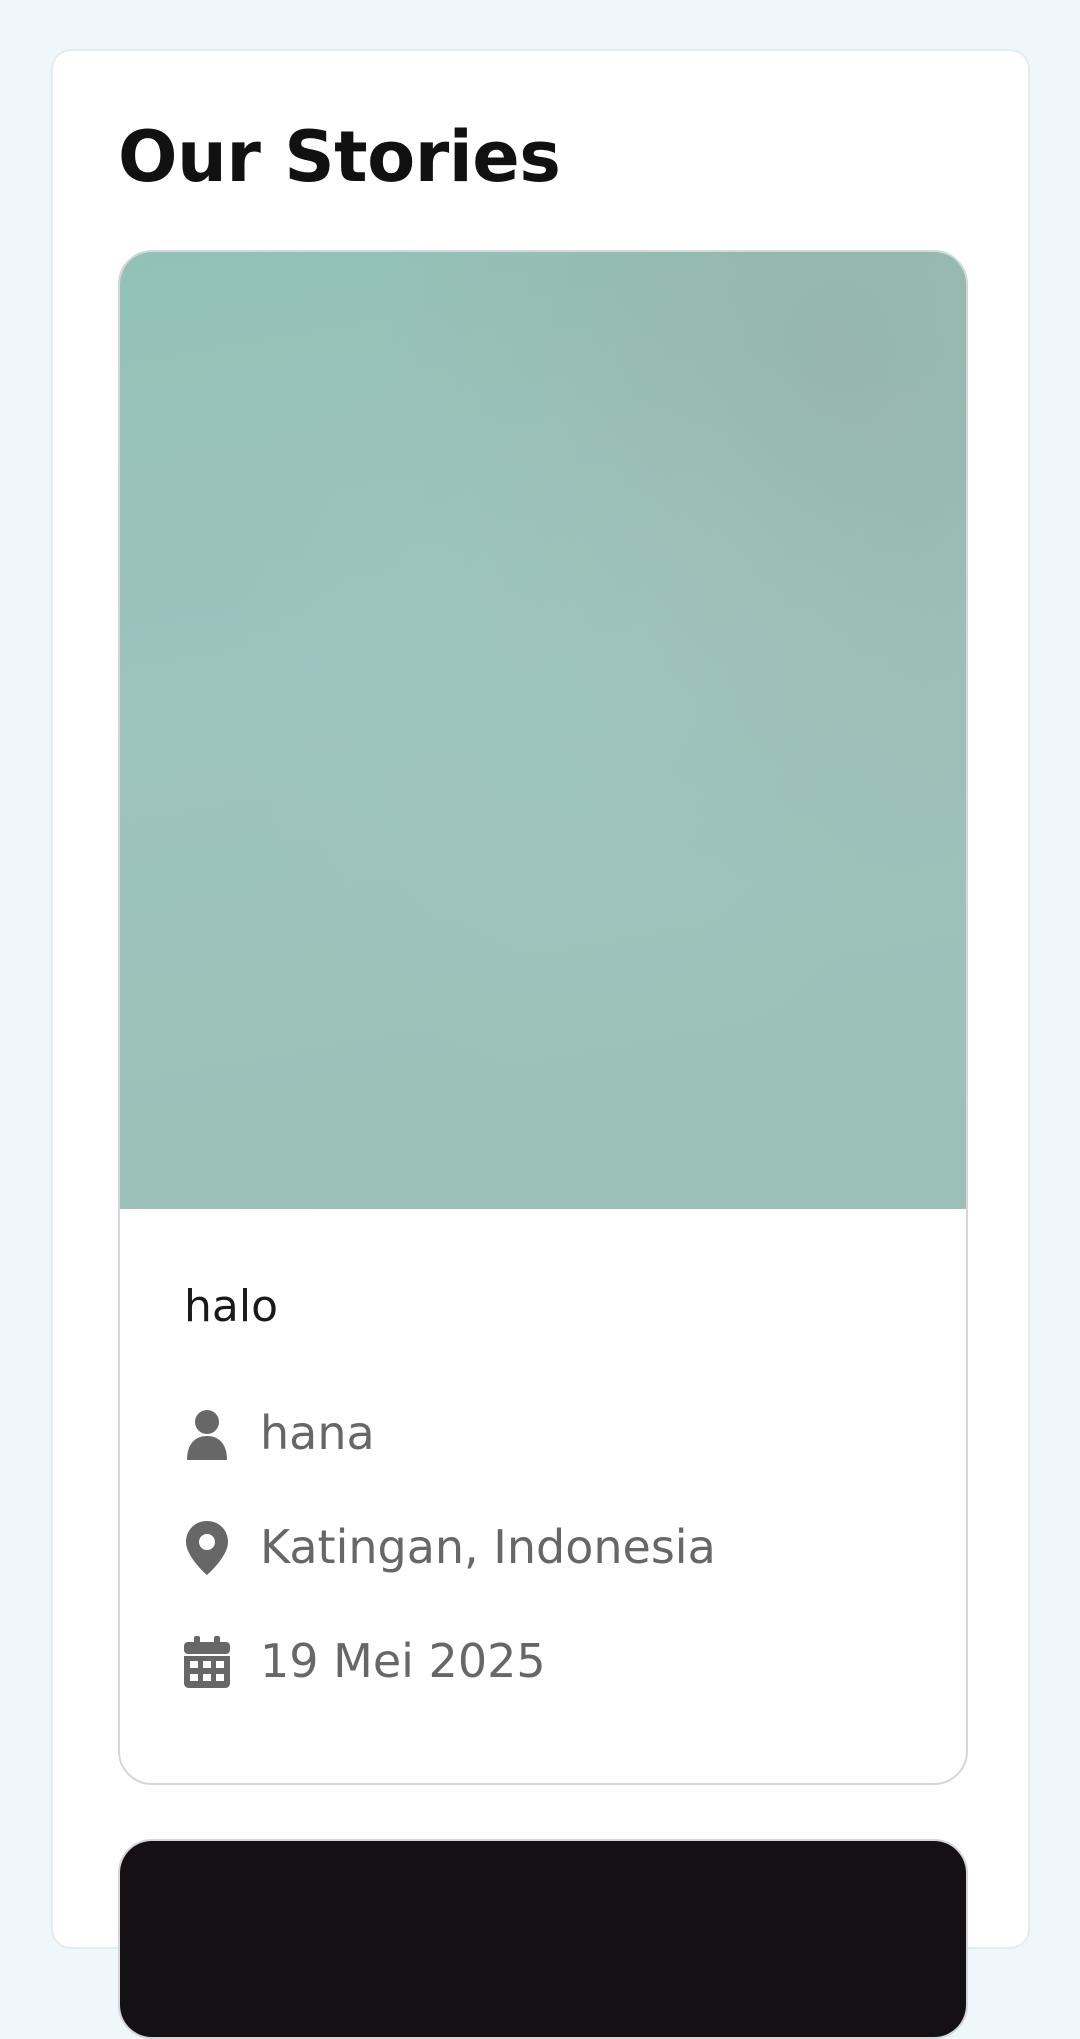  What do you see at coordinates (488, 1547) in the screenshot?
I see `story-location: Katingan, Indonesia` at bounding box center [488, 1547].